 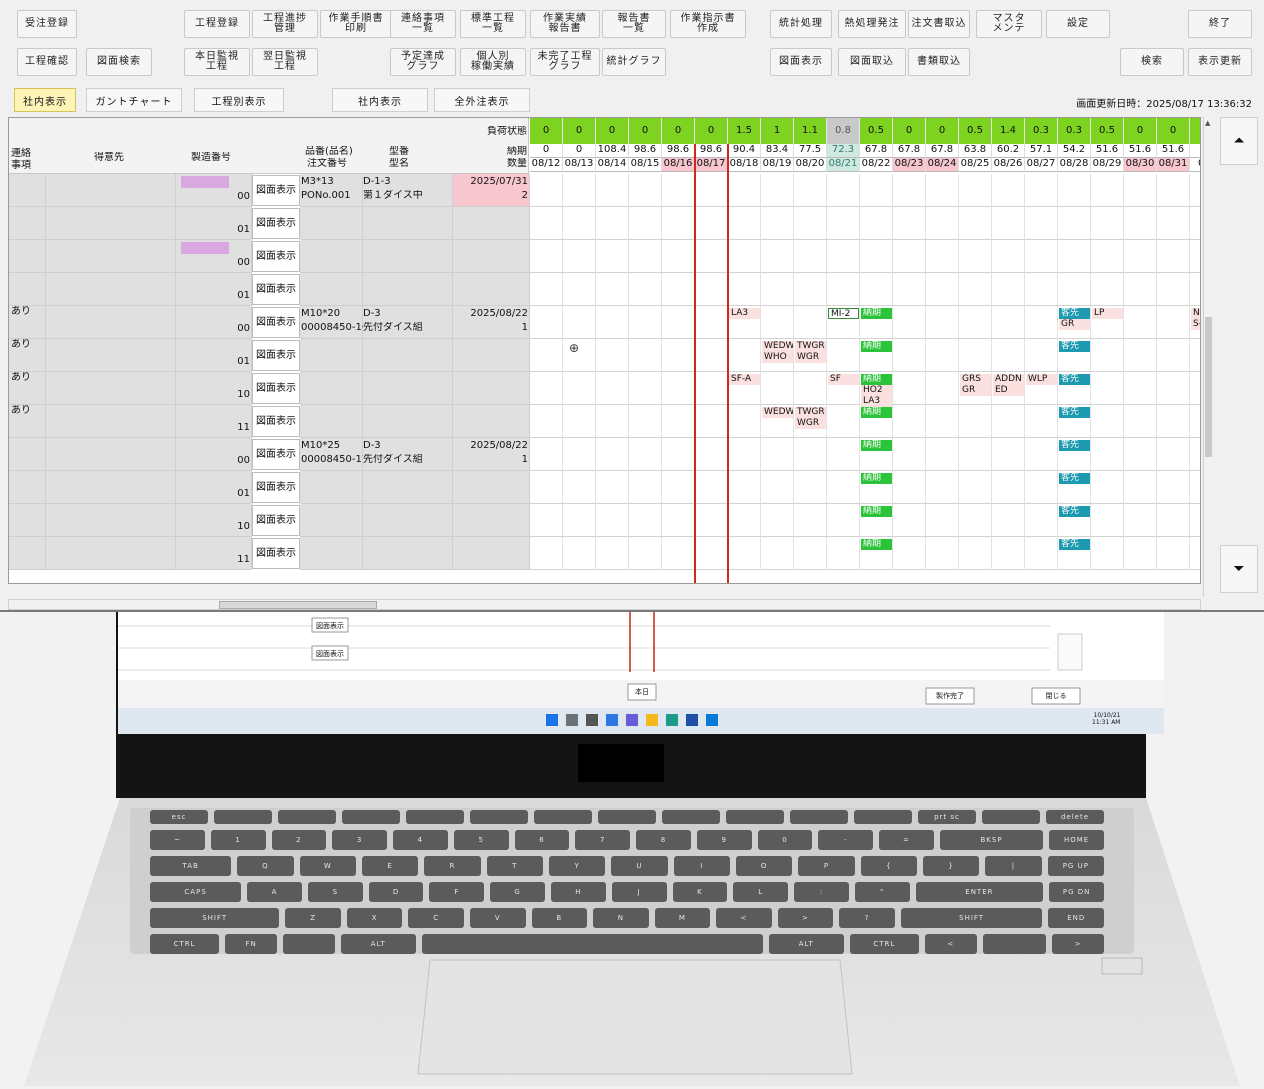 I want to click on schedule-tag: ED, so click(x=1008, y=390).